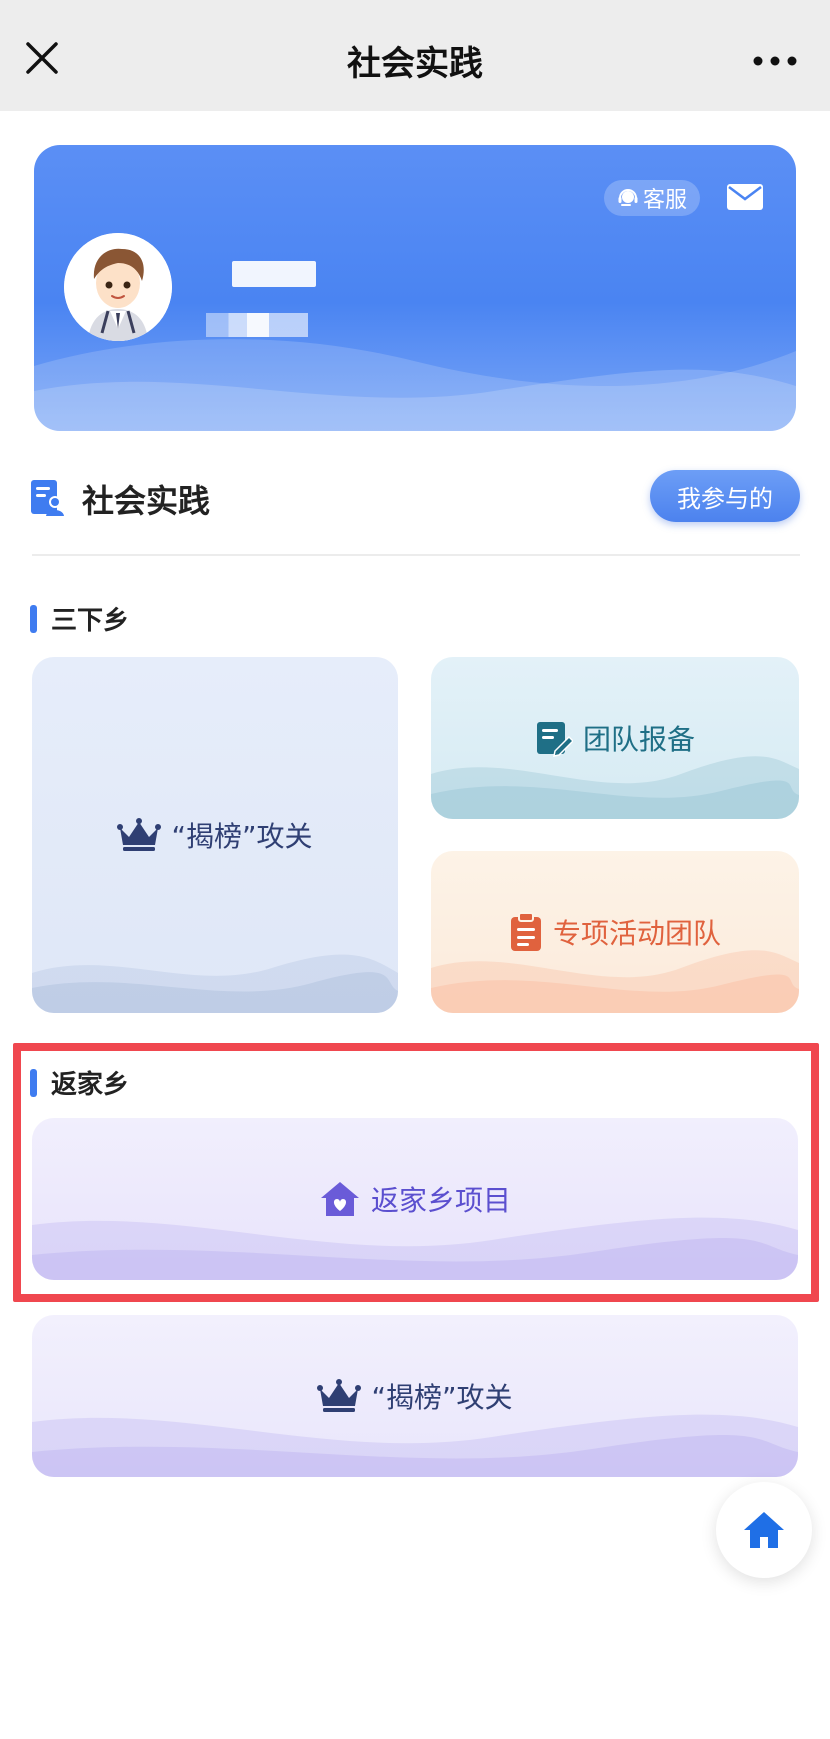 The height and width of the screenshot is (1739, 830). Describe the element at coordinates (636, 933) in the screenshot. I see `tile-label: 专项活动团队` at that location.